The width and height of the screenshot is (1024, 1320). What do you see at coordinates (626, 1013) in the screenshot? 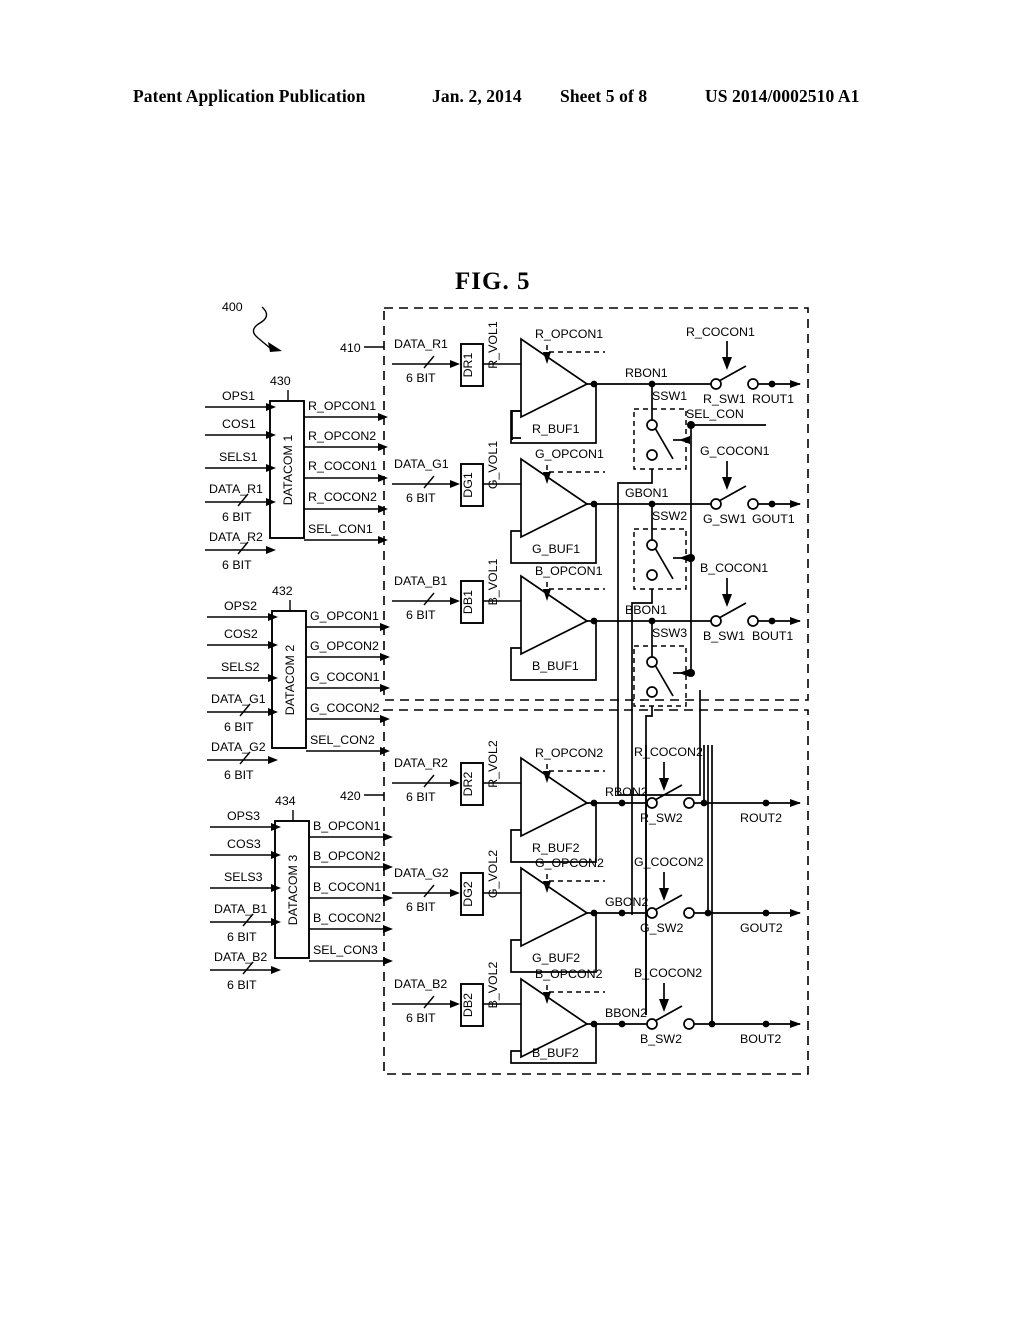
I see `bon-label-b2: BBON2` at bounding box center [626, 1013].